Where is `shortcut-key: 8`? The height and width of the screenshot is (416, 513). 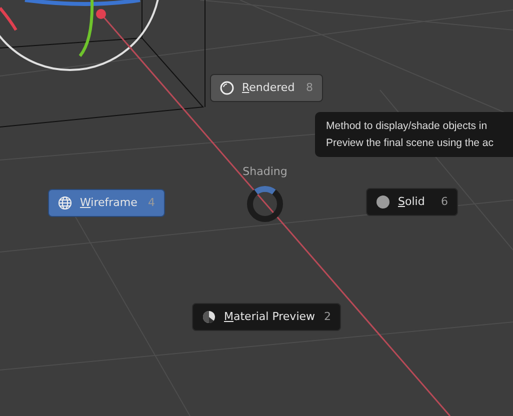 shortcut-key: 8 is located at coordinates (309, 88).